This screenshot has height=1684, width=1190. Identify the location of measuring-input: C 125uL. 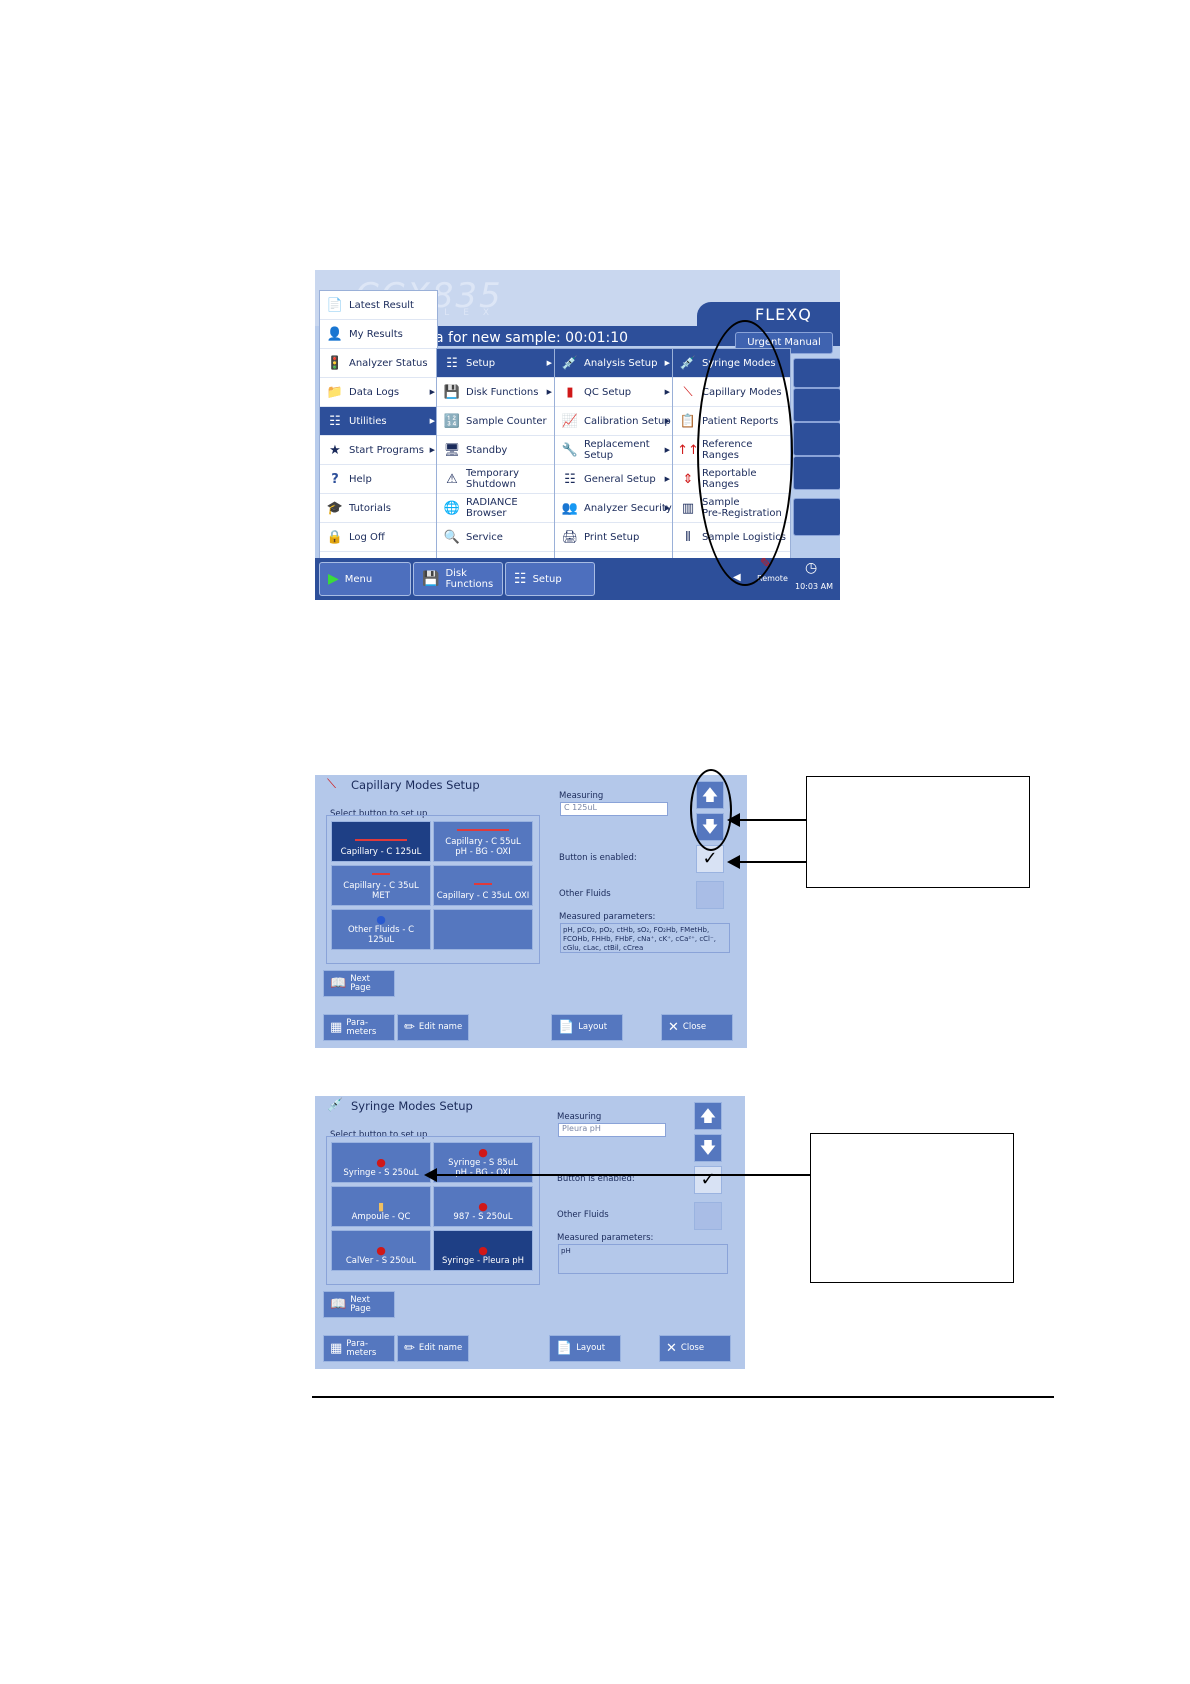
(614, 809).